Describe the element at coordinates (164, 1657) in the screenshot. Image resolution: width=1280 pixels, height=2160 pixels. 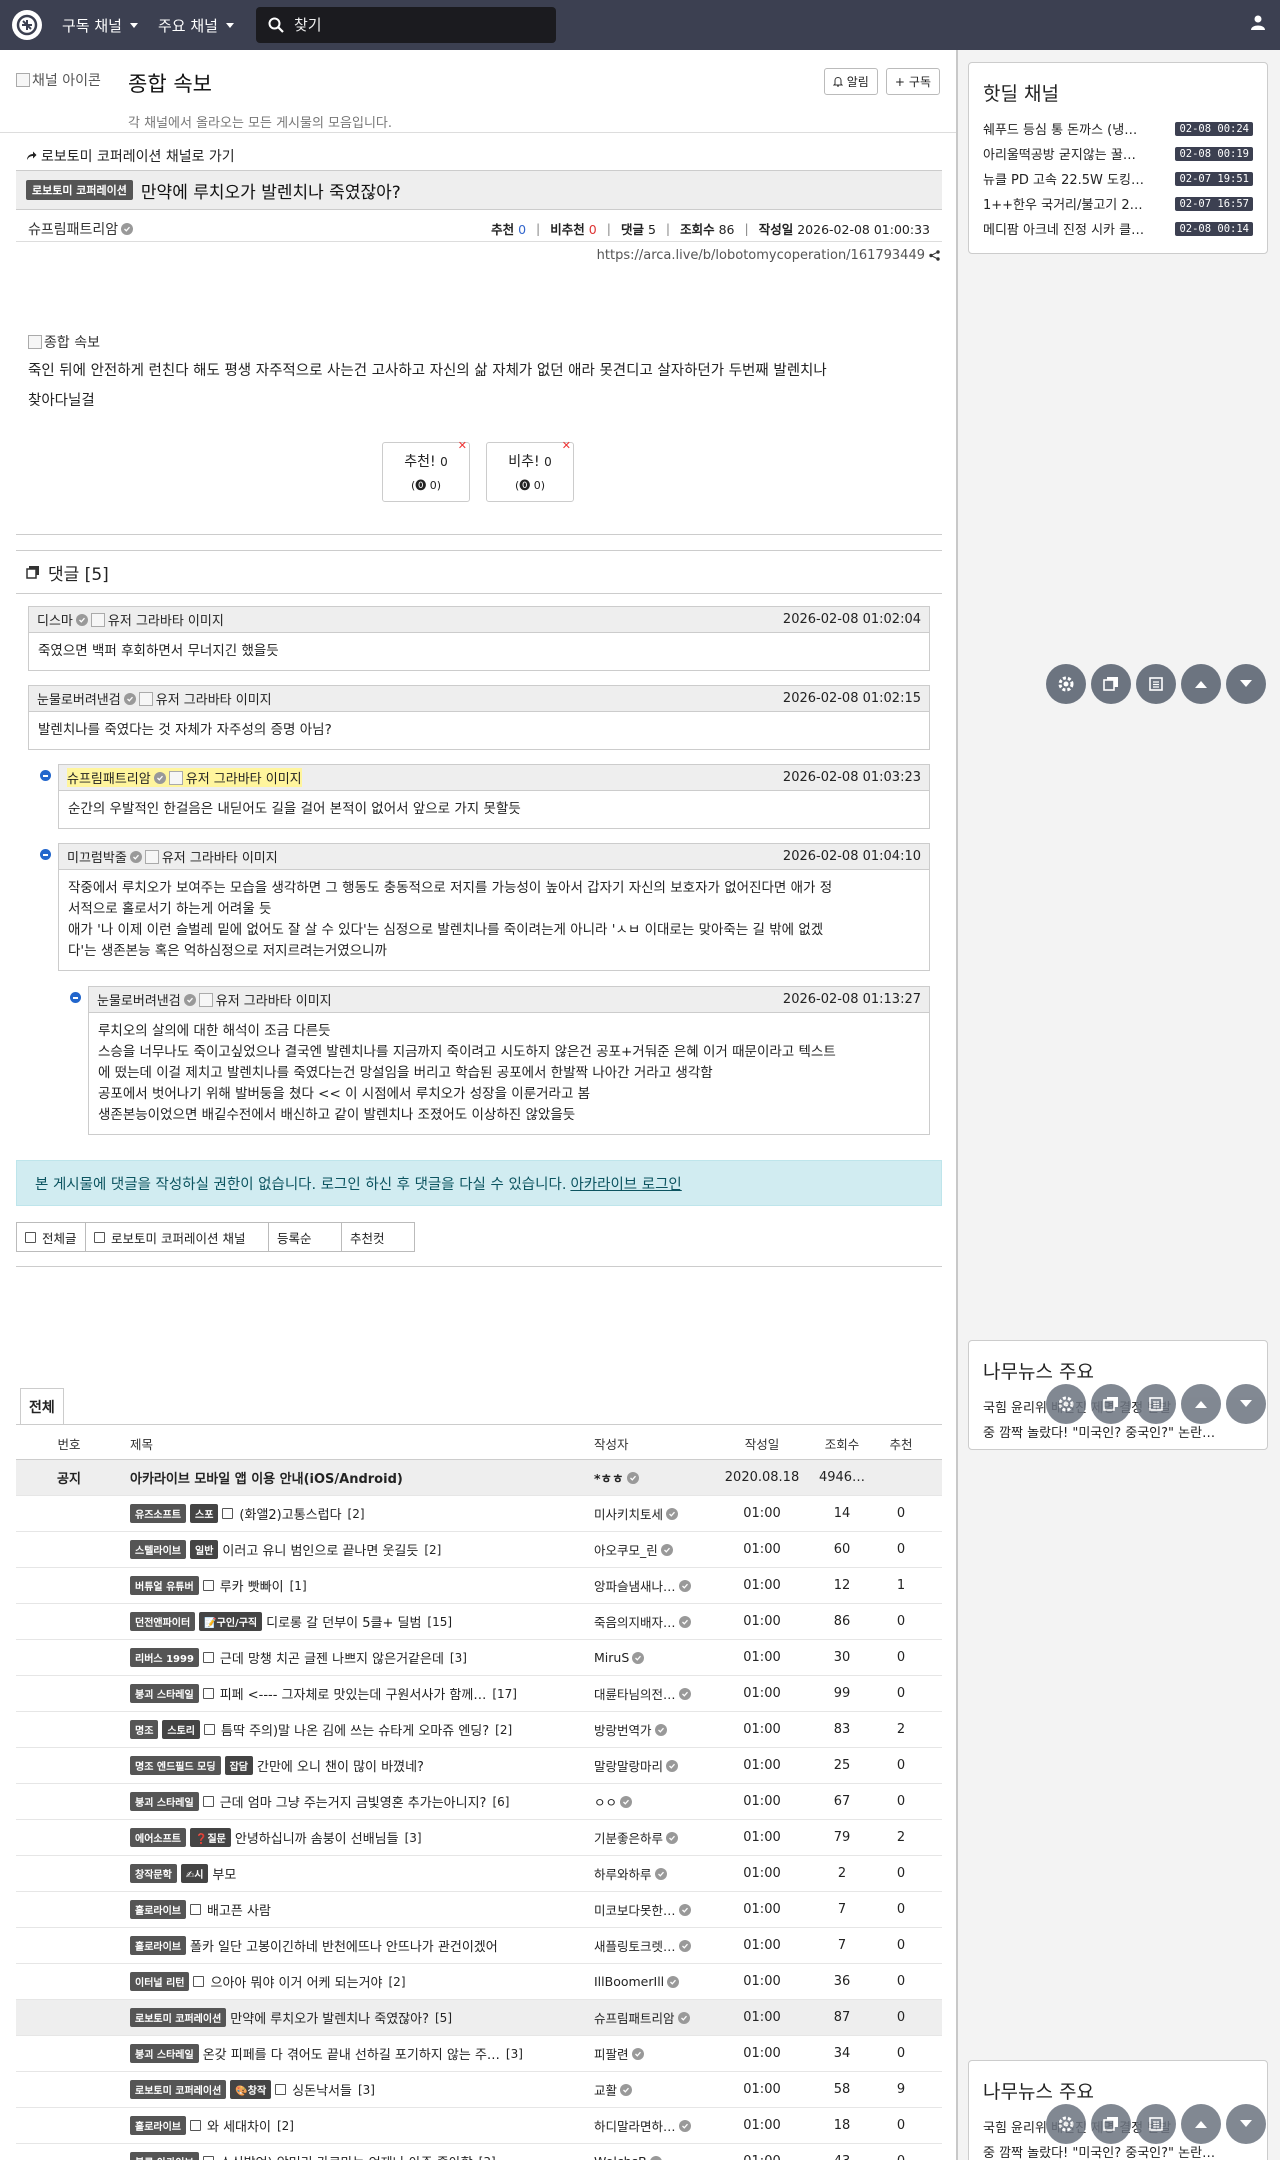
I see `row-category-badge: 리버스 1999` at that location.